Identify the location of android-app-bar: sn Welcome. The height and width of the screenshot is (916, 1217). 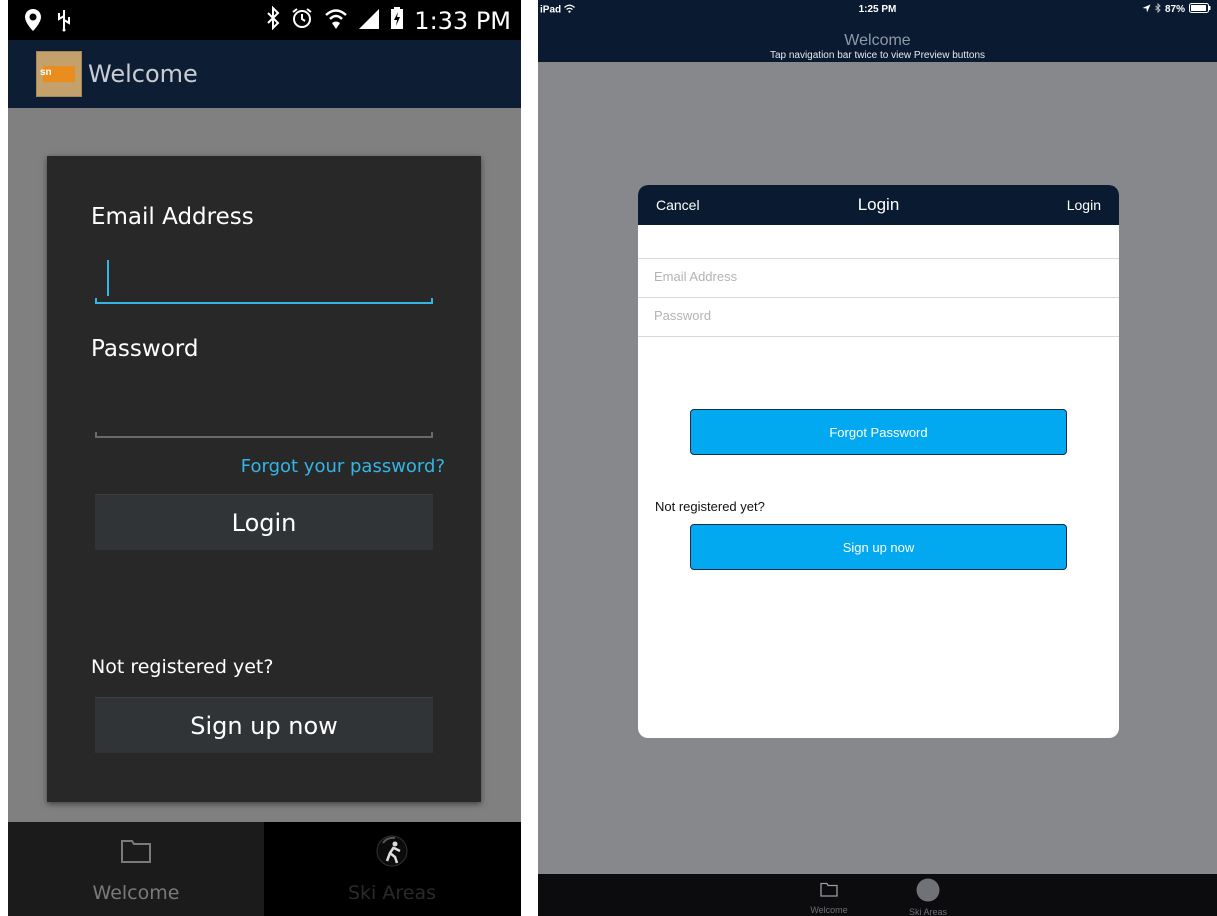
(264, 74).